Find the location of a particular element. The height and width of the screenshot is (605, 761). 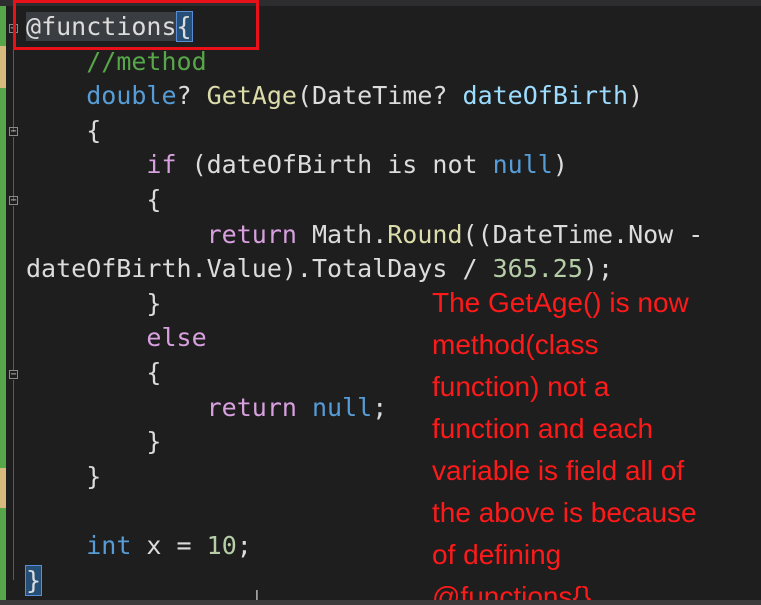

code-token: if is located at coordinates (161, 165).